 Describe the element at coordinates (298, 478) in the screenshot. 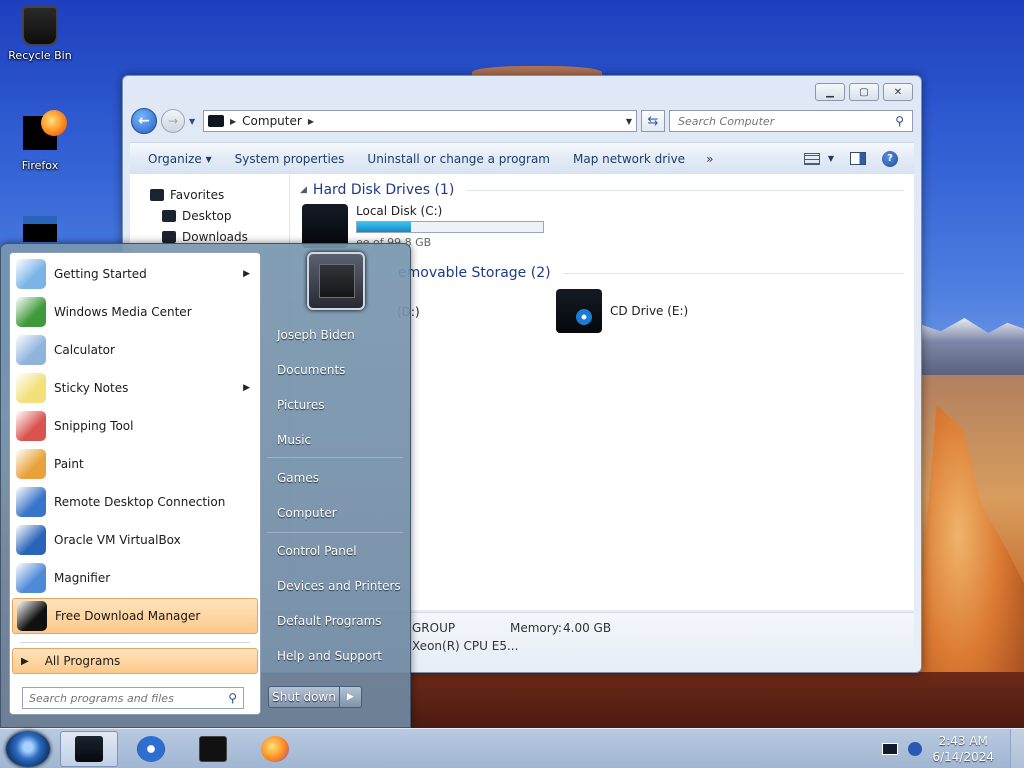

I see `games-link: Games` at that location.